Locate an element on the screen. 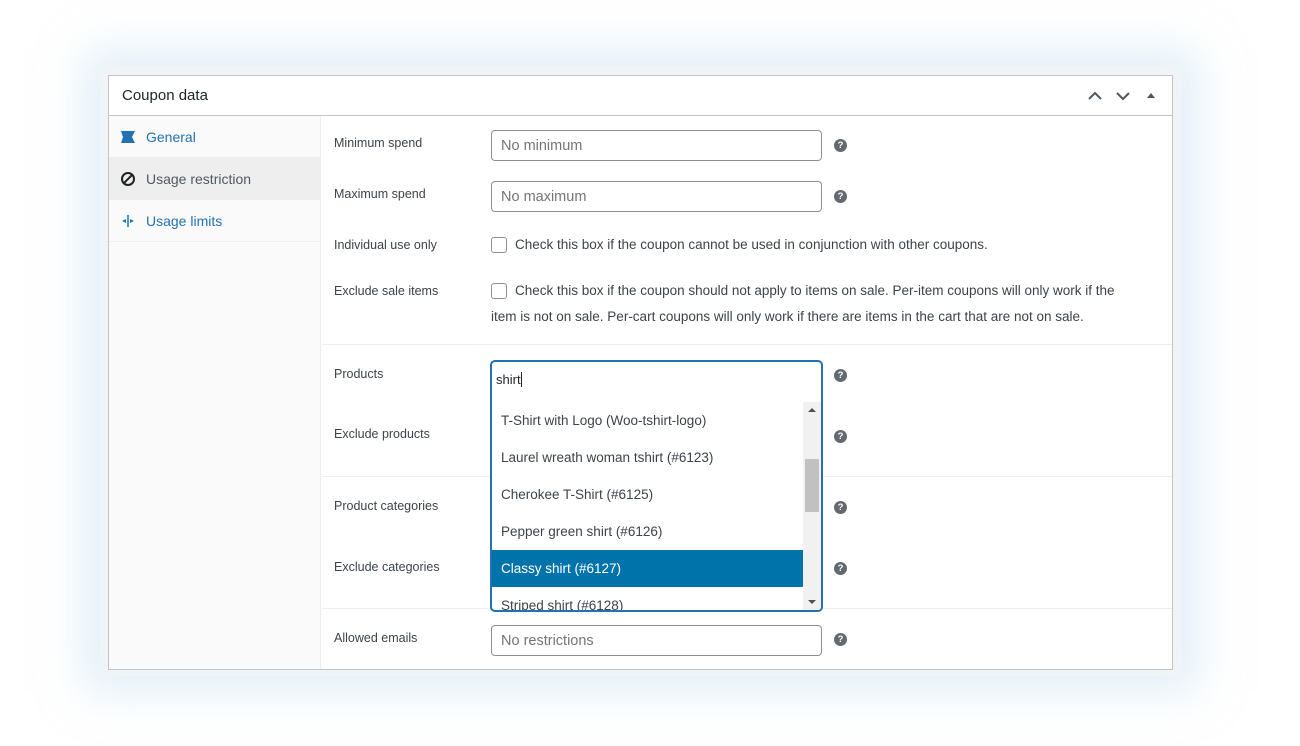  exclude-products-label: Exclude products is located at coordinates (382, 434).